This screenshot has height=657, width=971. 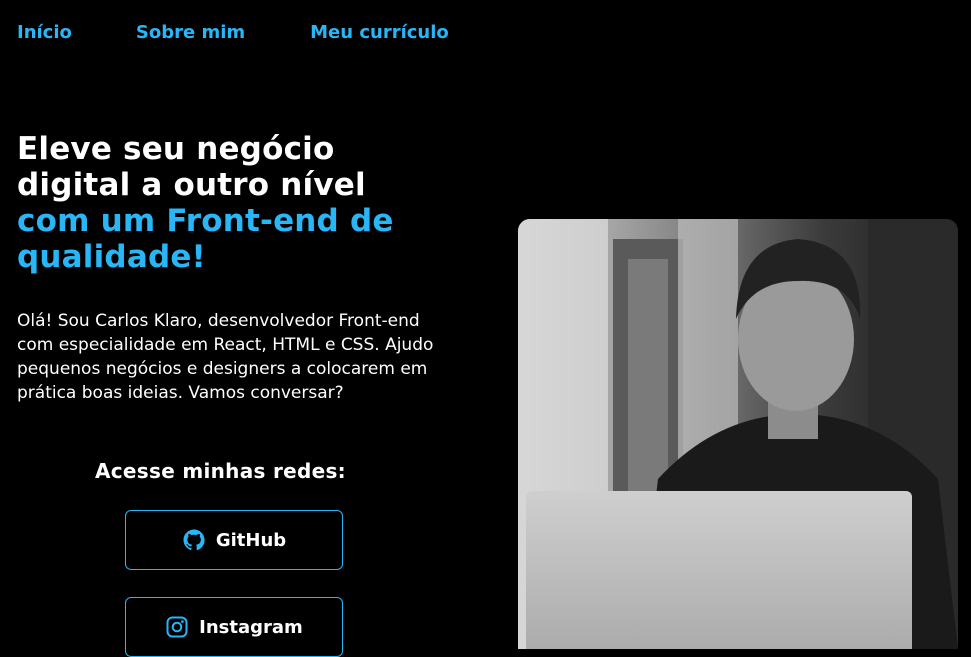 I want to click on headline-line-1: Eleve seu negócio, so click(x=176, y=149).